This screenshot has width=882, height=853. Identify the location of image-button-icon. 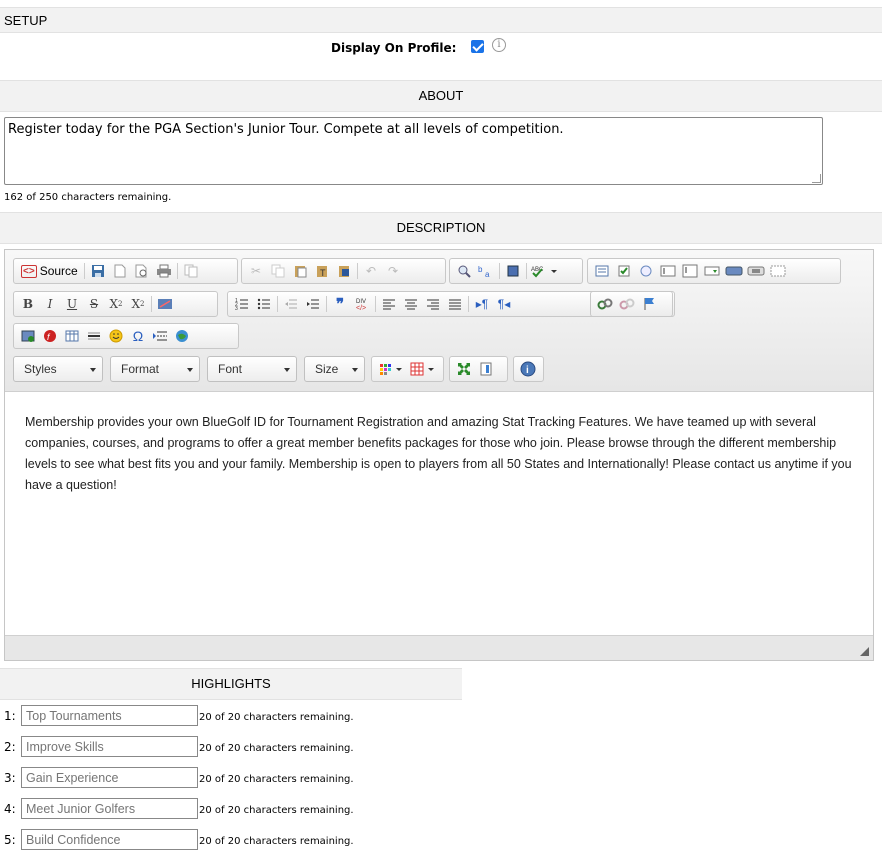
(756, 271).